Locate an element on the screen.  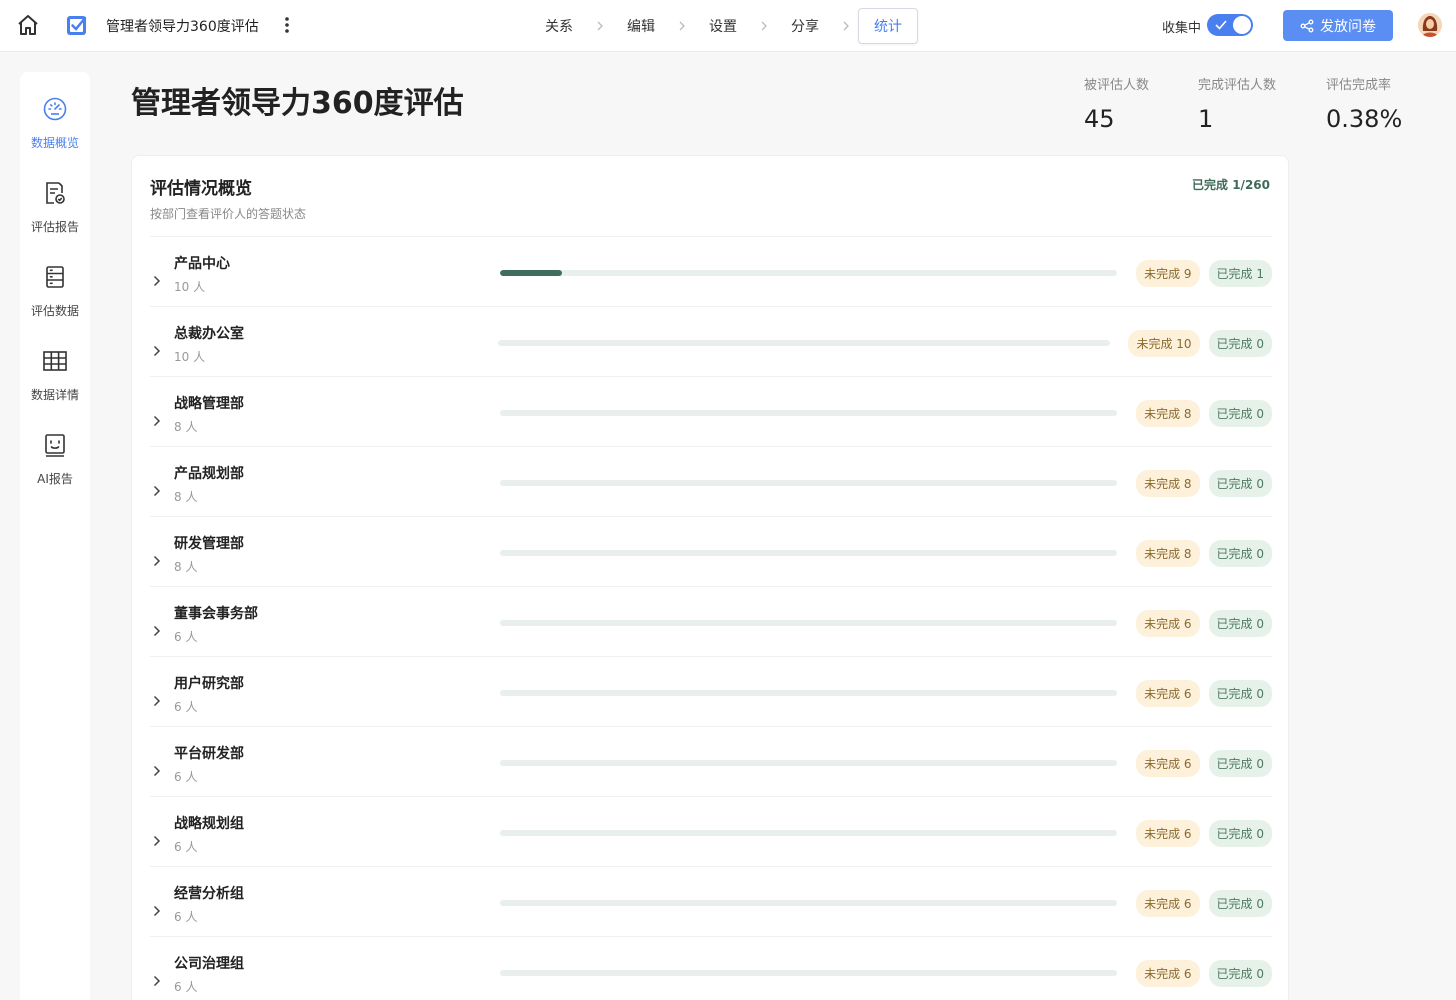
completed-badge: 已完成 1 is located at coordinates (1240, 273).